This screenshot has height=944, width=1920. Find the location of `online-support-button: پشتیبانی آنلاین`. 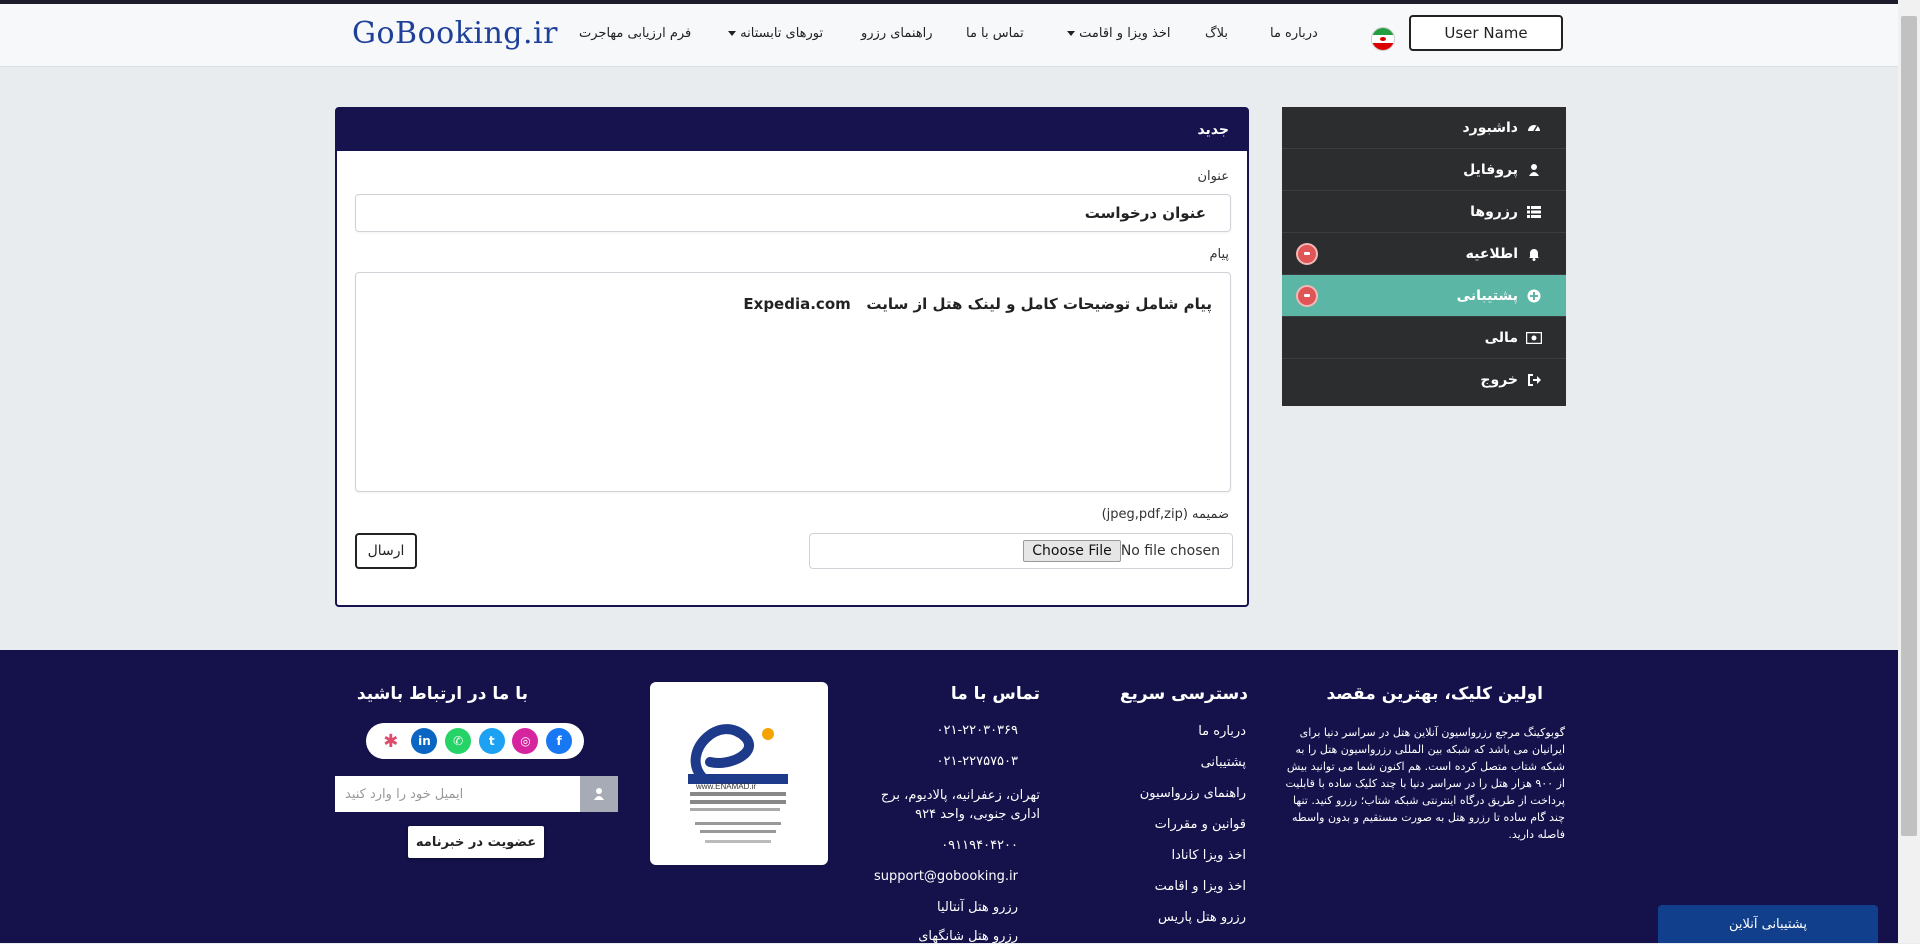

online-support-button: پشتیبانی آنلاین is located at coordinates (1768, 924).